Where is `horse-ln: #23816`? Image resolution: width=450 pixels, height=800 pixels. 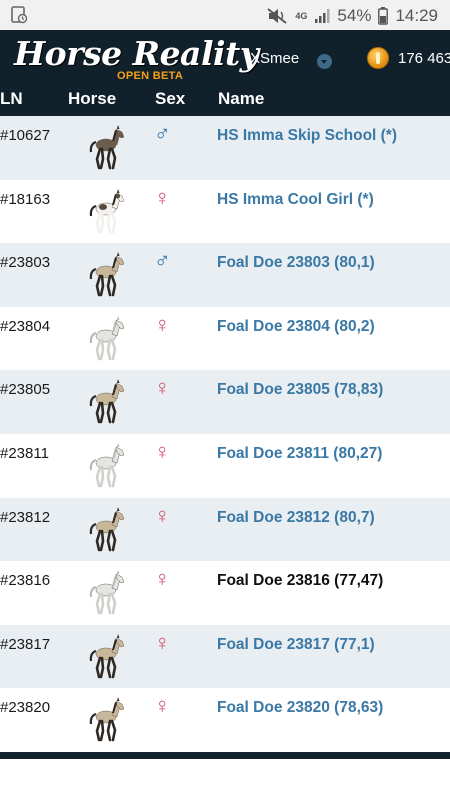
horse-ln: #23816 is located at coordinates (25, 581).